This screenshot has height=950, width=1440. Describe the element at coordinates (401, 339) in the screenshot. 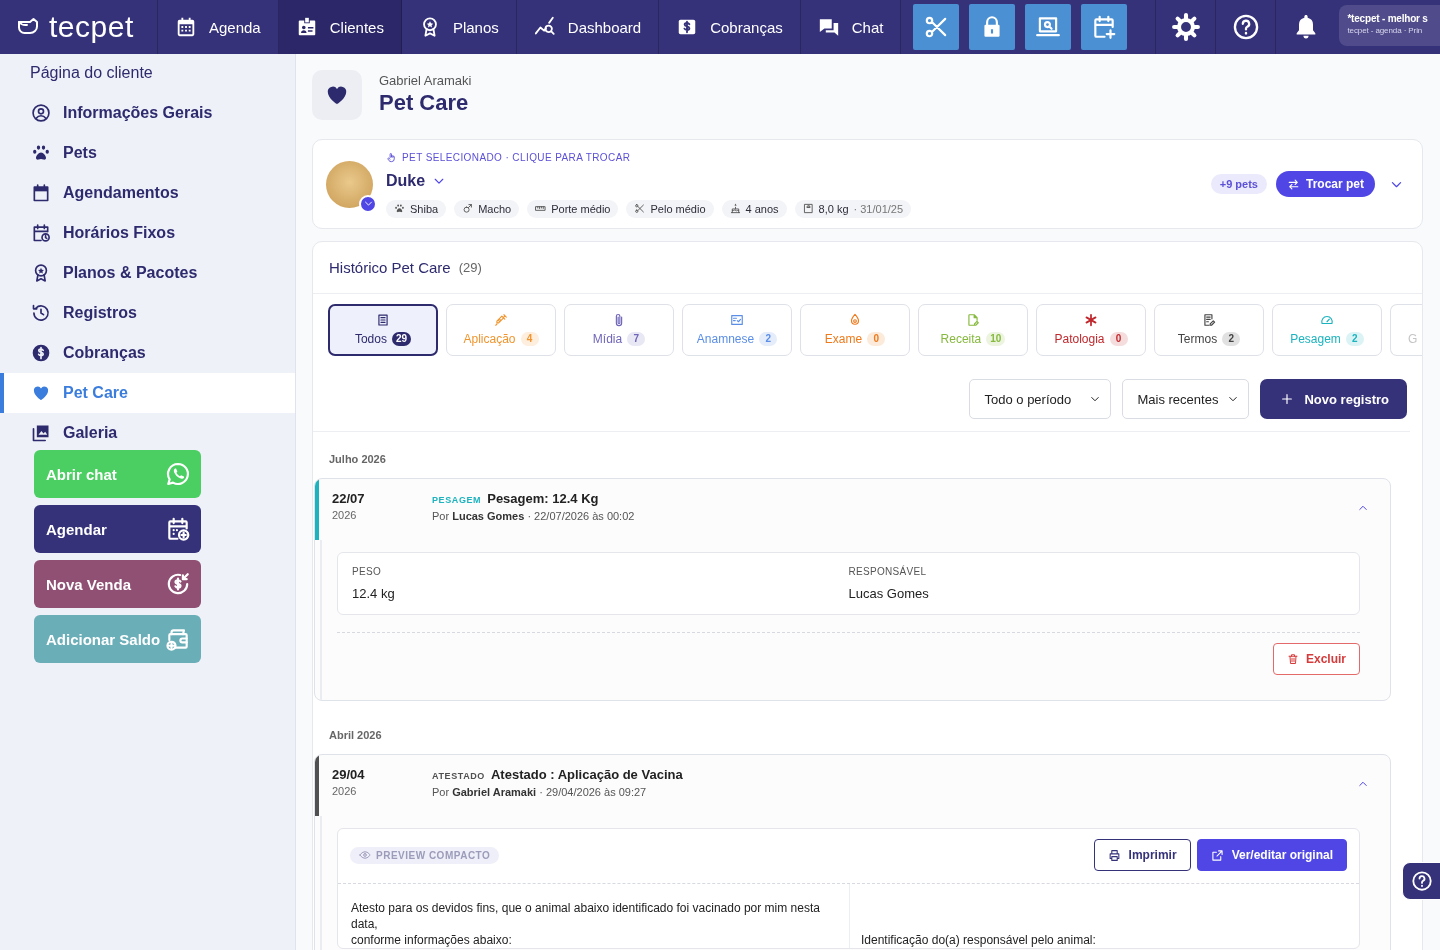

I see `count-badge: 29` at that location.